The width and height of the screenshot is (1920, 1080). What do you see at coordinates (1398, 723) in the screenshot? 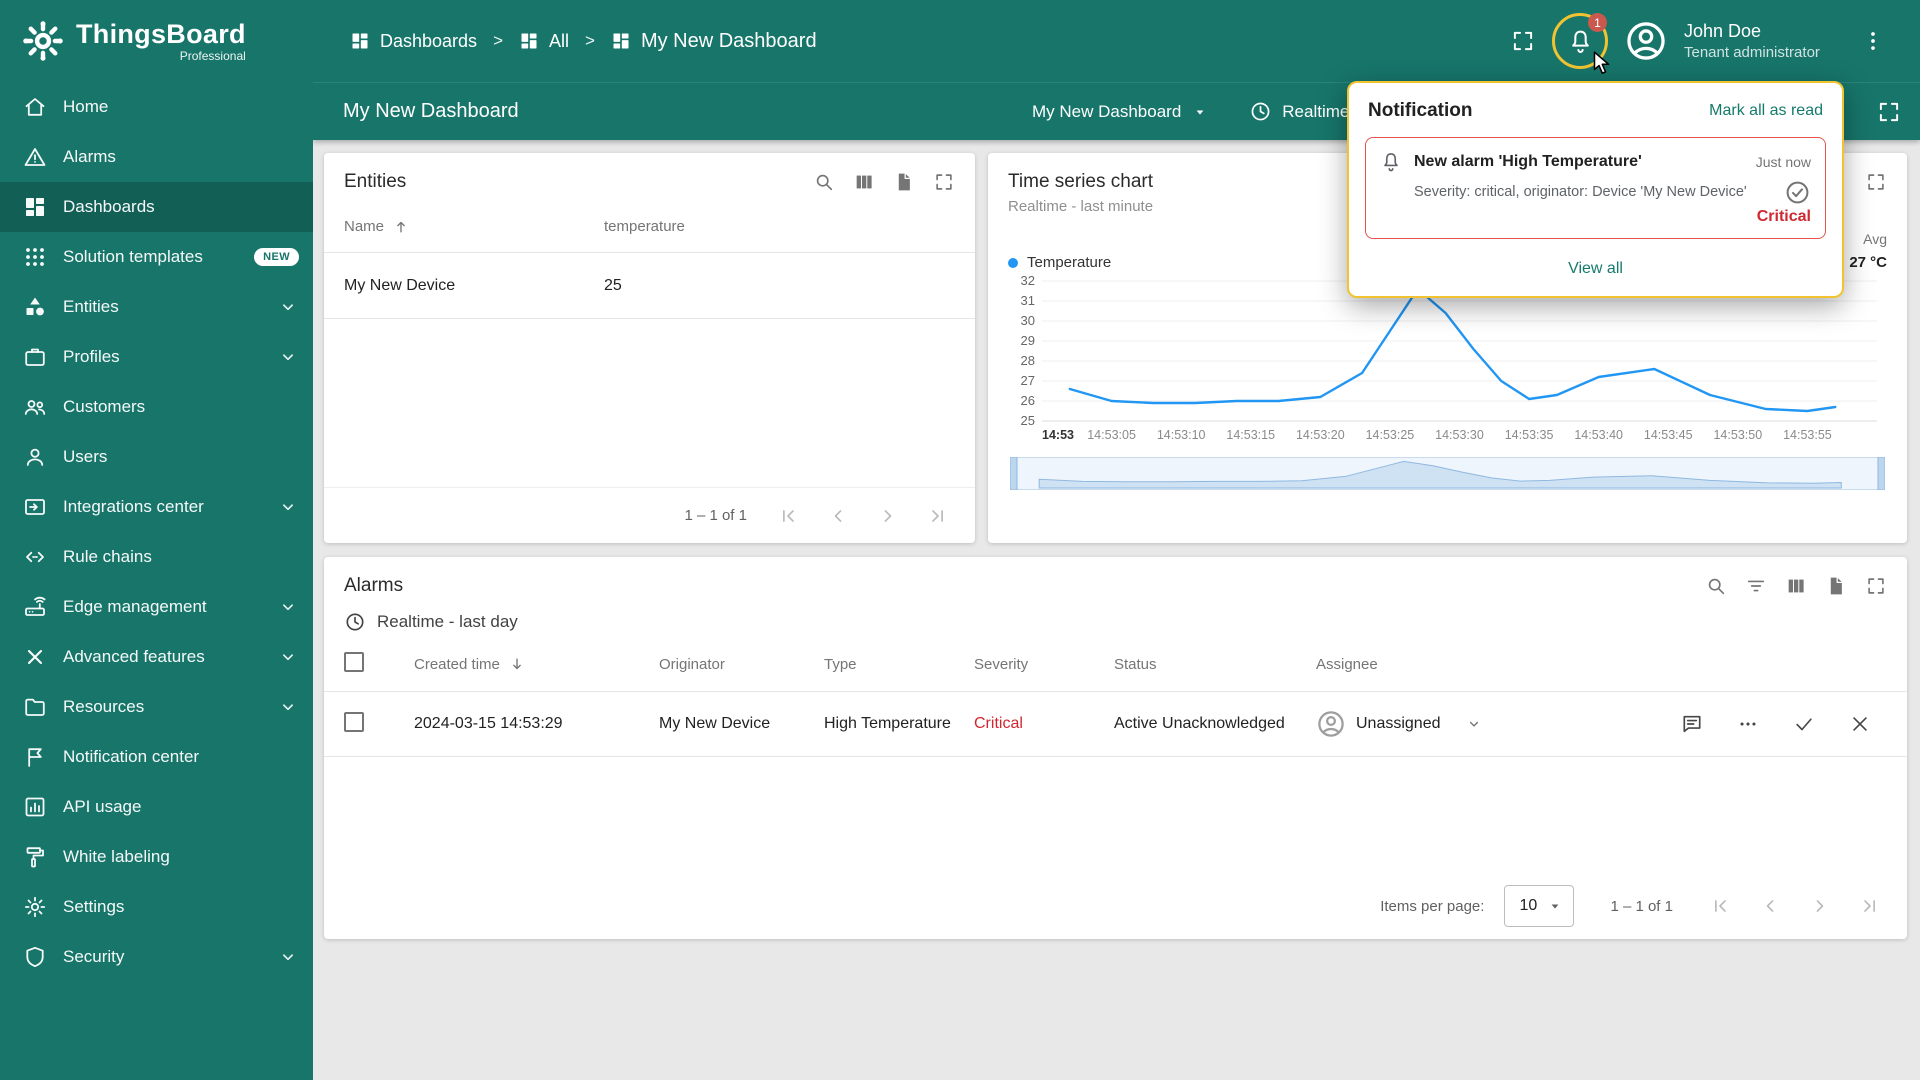
I see `assignee-label: Unassigned` at bounding box center [1398, 723].